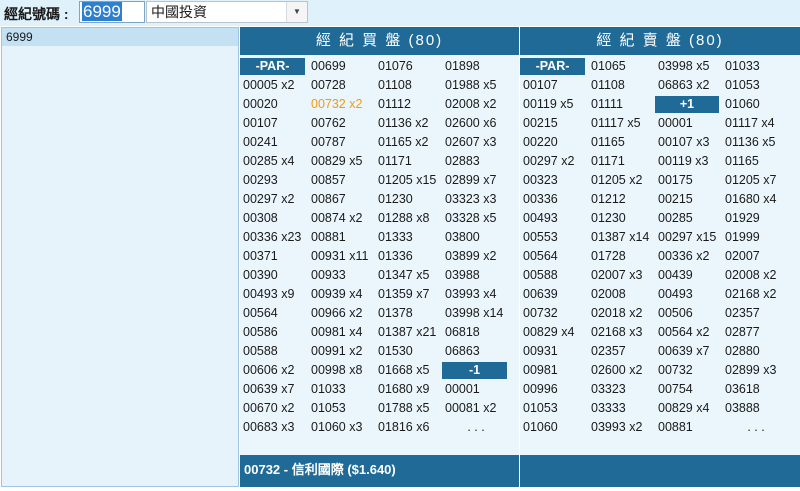 The height and width of the screenshot is (491, 800). What do you see at coordinates (688, 237) in the screenshot?
I see `sell-stock-cell: 00297 x15` at bounding box center [688, 237].